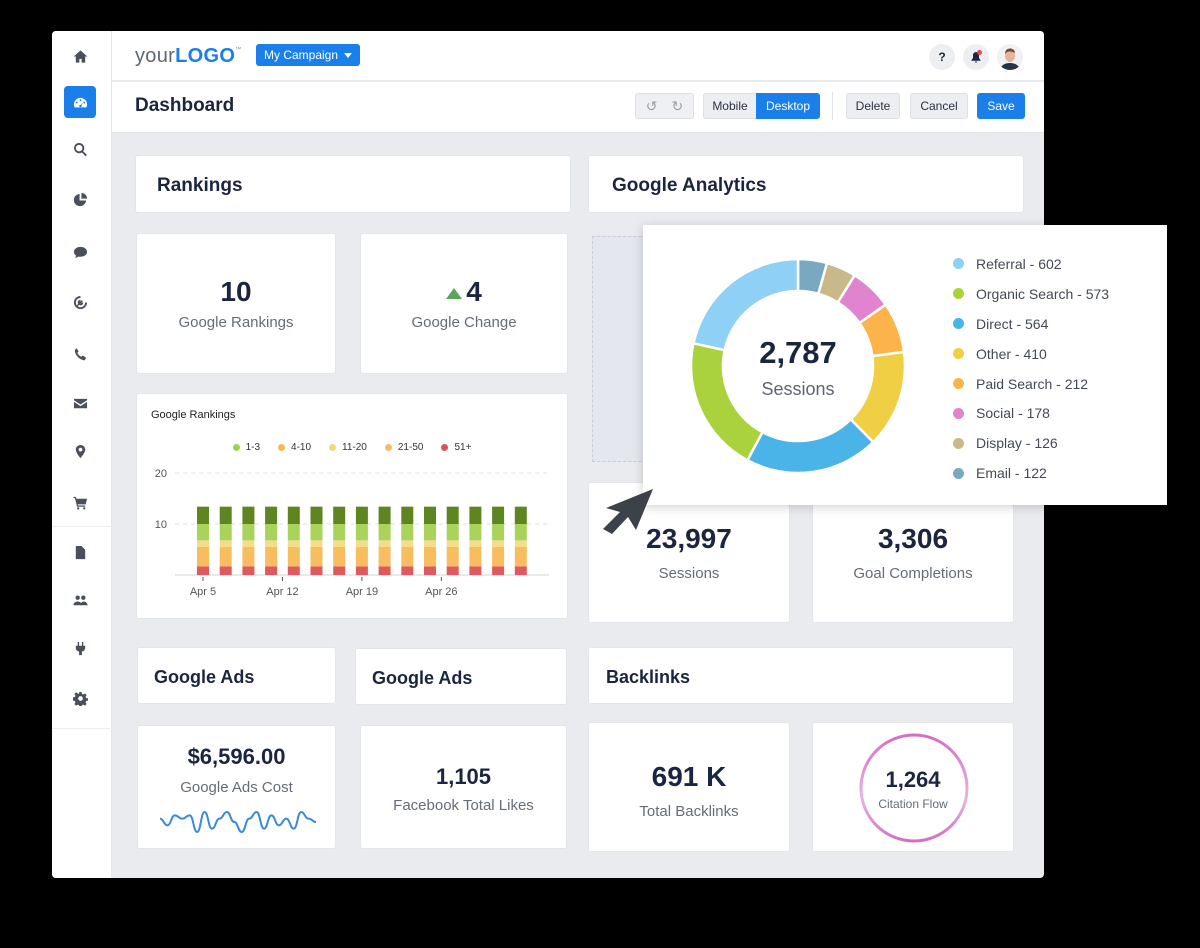  Describe the element at coordinates (80, 56) in the screenshot. I see `sidebar-item-home` at that location.